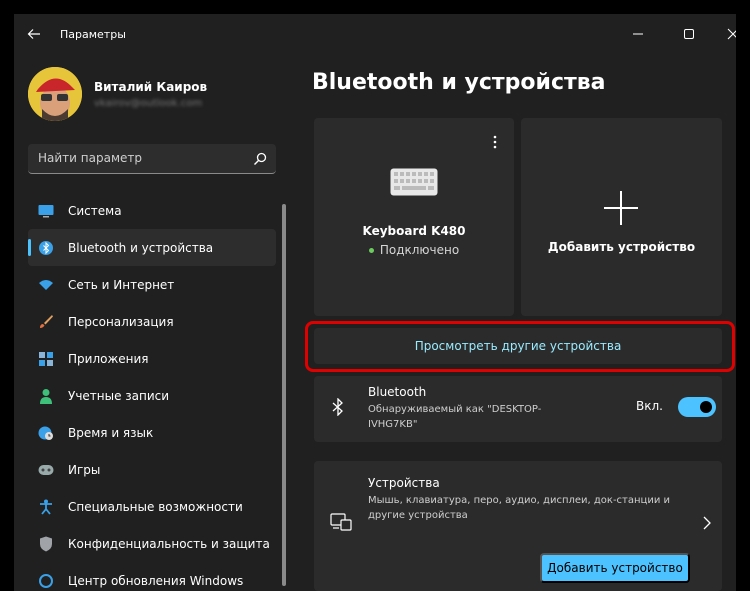 Image resolution: width=750 pixels, height=591 pixels. Describe the element at coordinates (419, 250) in the screenshot. I see `device-status-text: Подключено` at that location.